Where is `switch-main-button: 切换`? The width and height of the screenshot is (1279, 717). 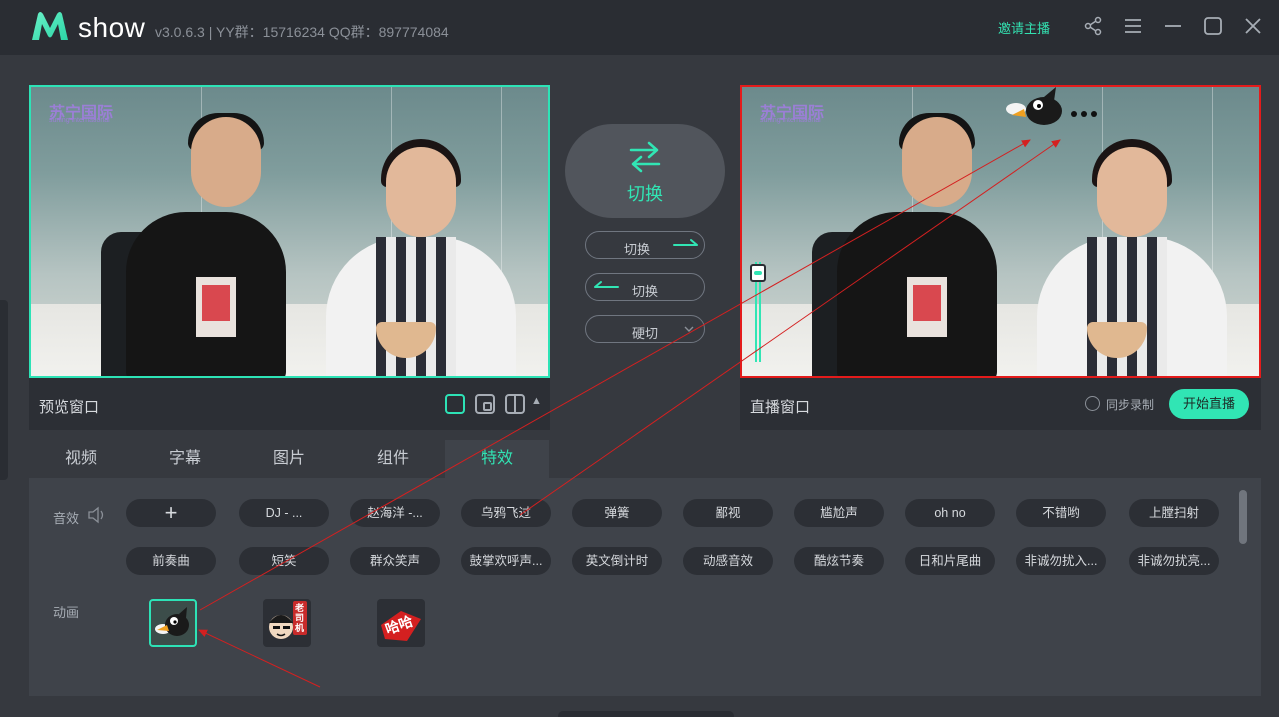 switch-main-button: 切换 is located at coordinates (645, 171).